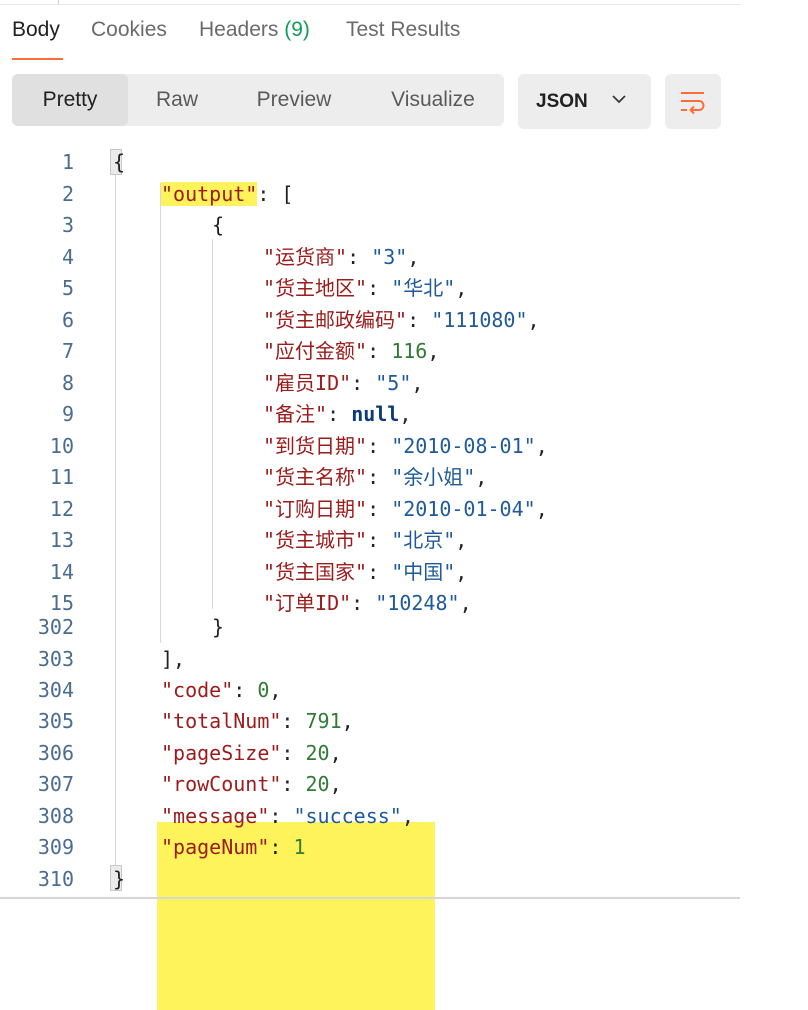 This screenshot has height=1010, width=808. I want to click on view-preview-button: Preview, so click(294, 100).